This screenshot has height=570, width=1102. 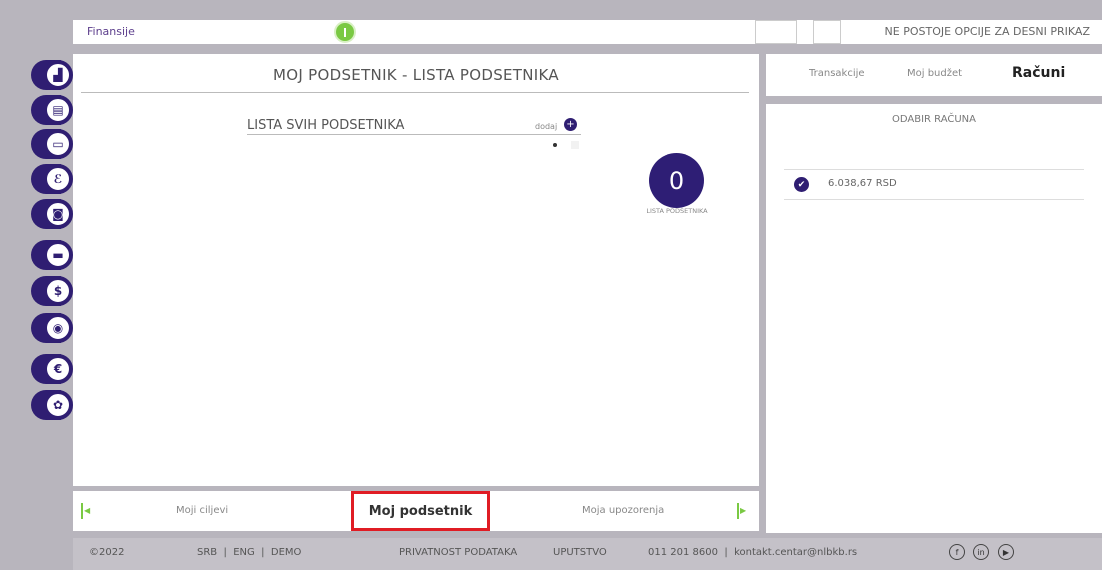 What do you see at coordinates (415, 92) in the screenshot?
I see `title-divider` at bounding box center [415, 92].